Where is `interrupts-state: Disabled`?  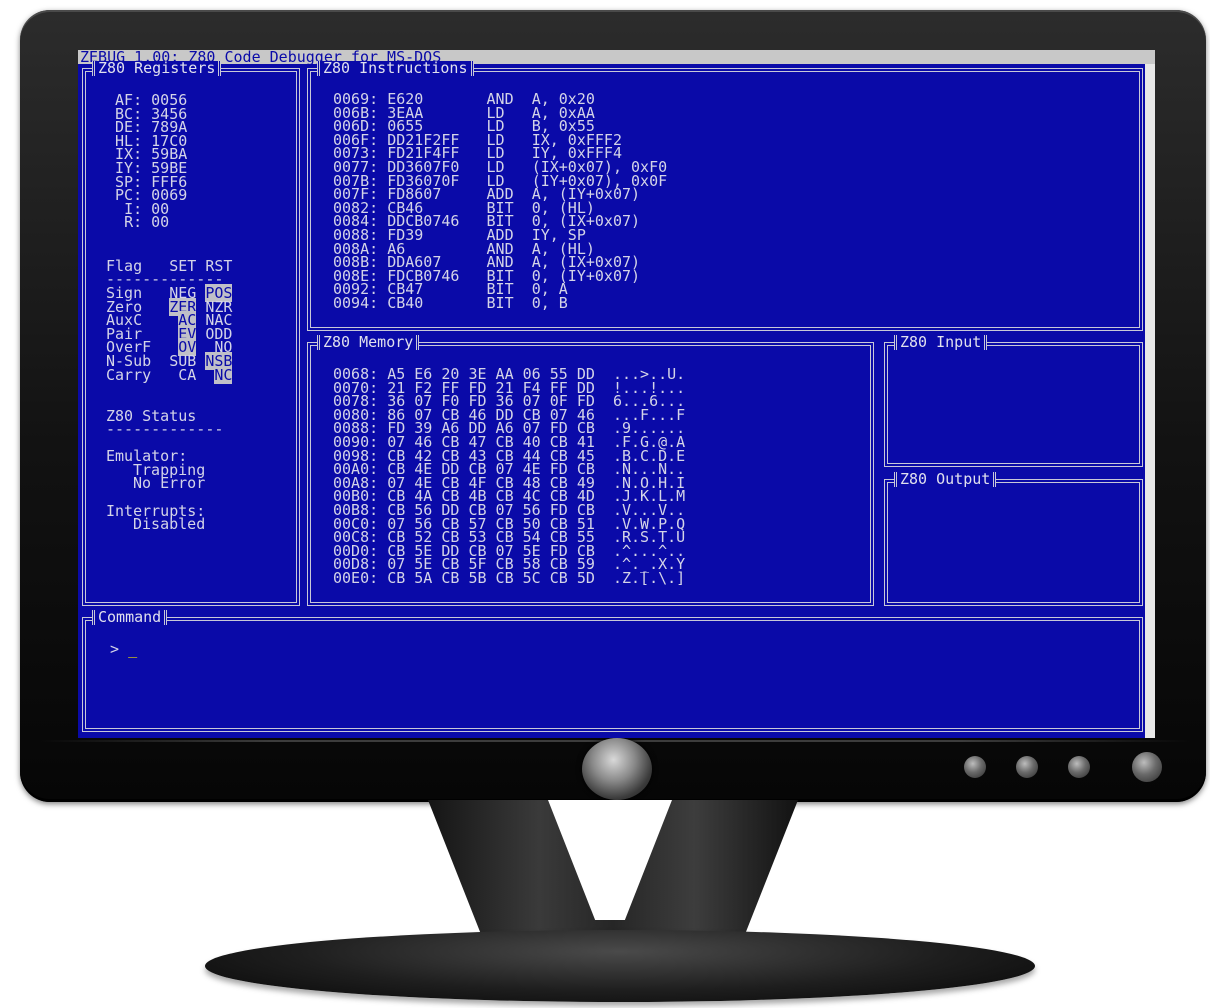
interrupts-state: Disabled is located at coordinates (169, 524).